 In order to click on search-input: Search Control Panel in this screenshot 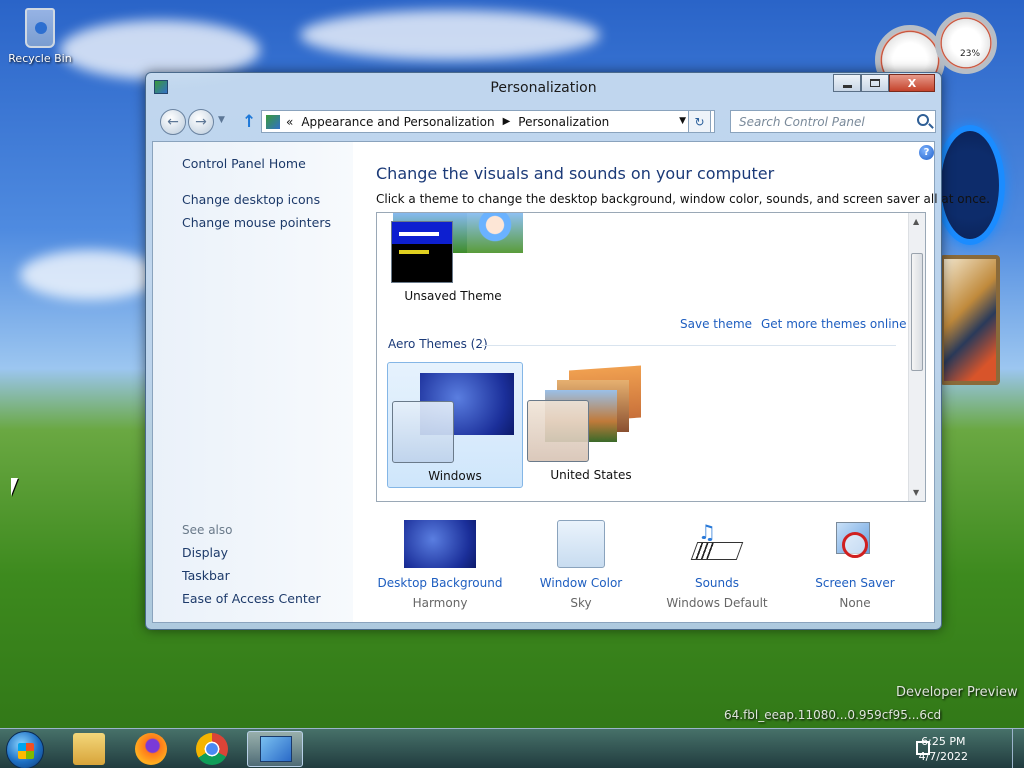, I will do `click(833, 121)`.